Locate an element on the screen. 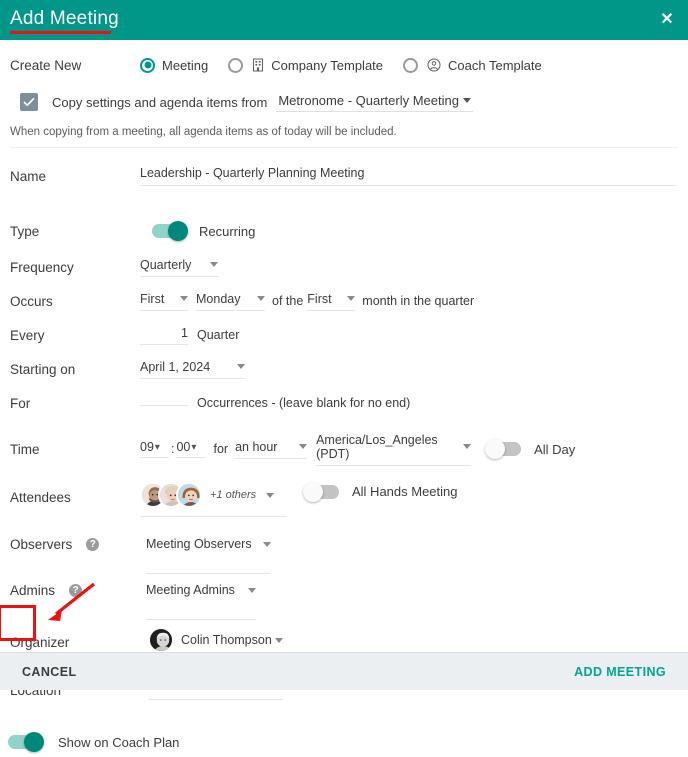  frequency-dropdown: Quarterly is located at coordinates (179, 267).